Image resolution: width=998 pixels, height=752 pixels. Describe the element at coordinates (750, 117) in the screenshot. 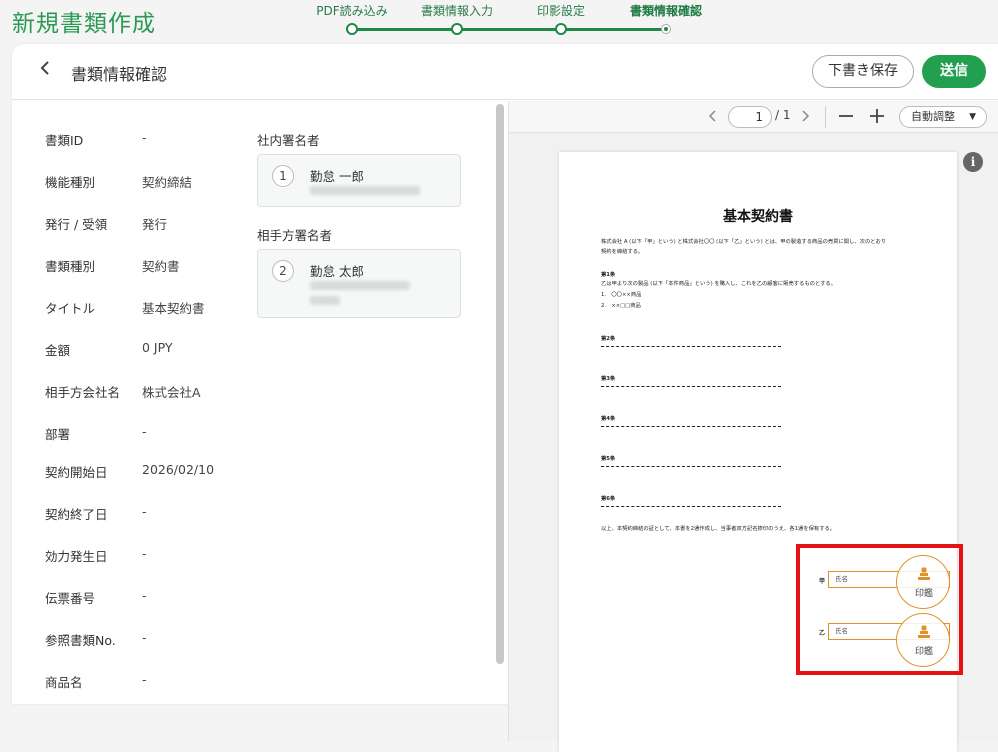

I see `page-number-input: 1` at that location.